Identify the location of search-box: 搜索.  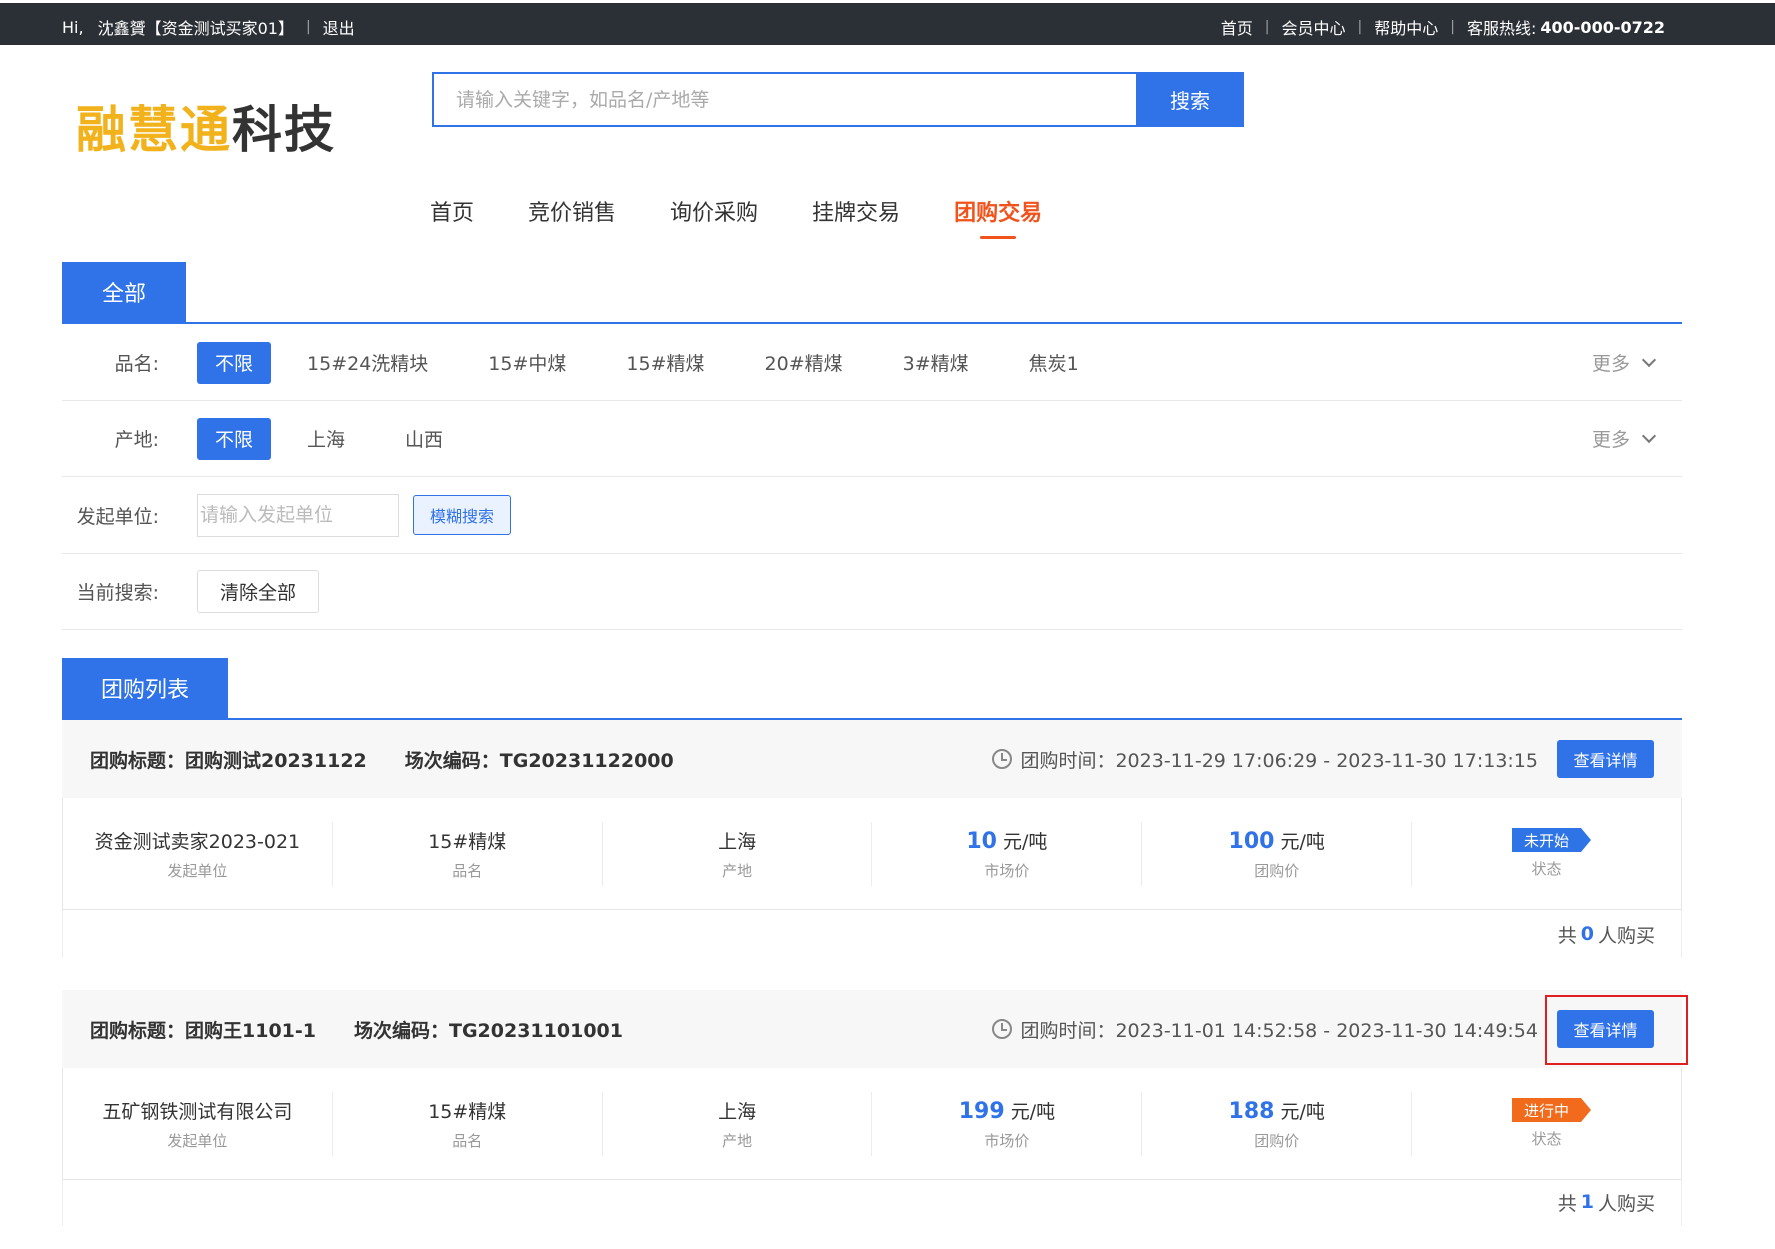
(838, 99).